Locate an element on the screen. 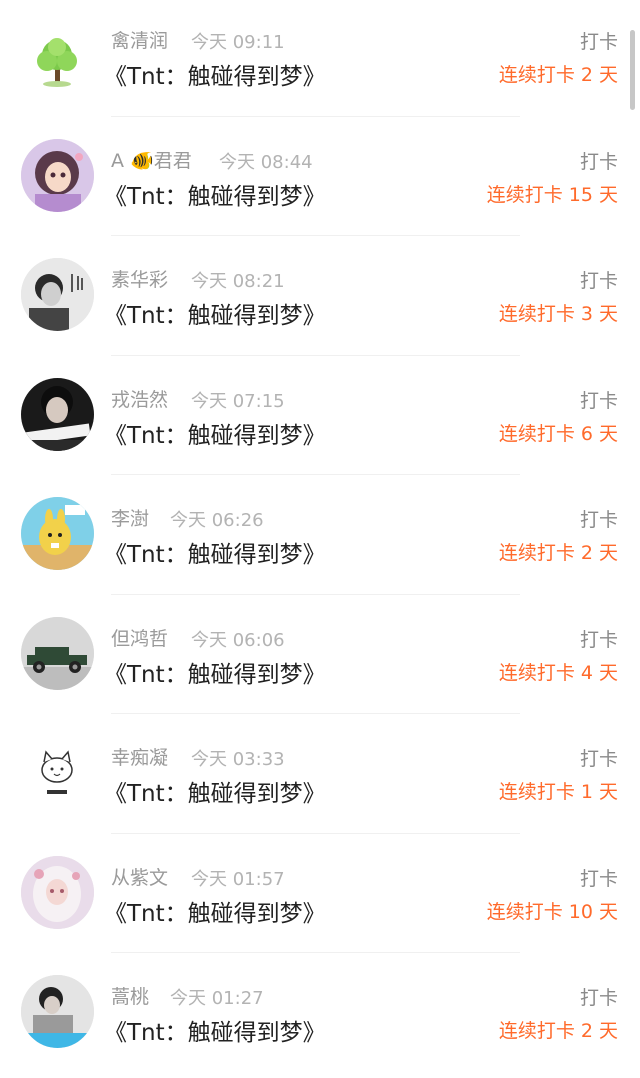 The width and height of the screenshot is (640, 1078). list-item: 但鸿哲 今天 06:06 《Tnt：触碰得到梦》 打卡 连续打卡 4 天 is located at coordinates (320, 658).